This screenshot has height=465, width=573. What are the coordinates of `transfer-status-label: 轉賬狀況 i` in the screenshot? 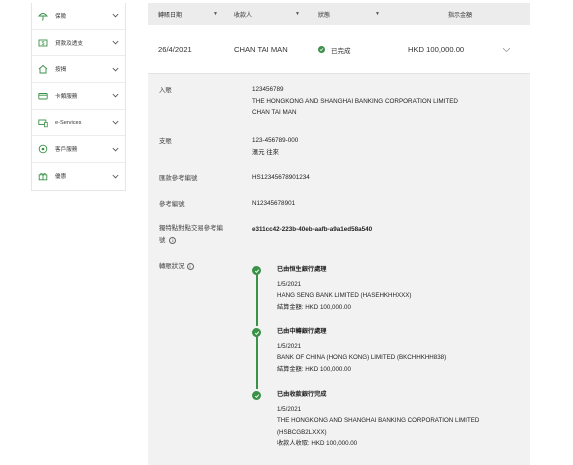 It's located at (176, 266).